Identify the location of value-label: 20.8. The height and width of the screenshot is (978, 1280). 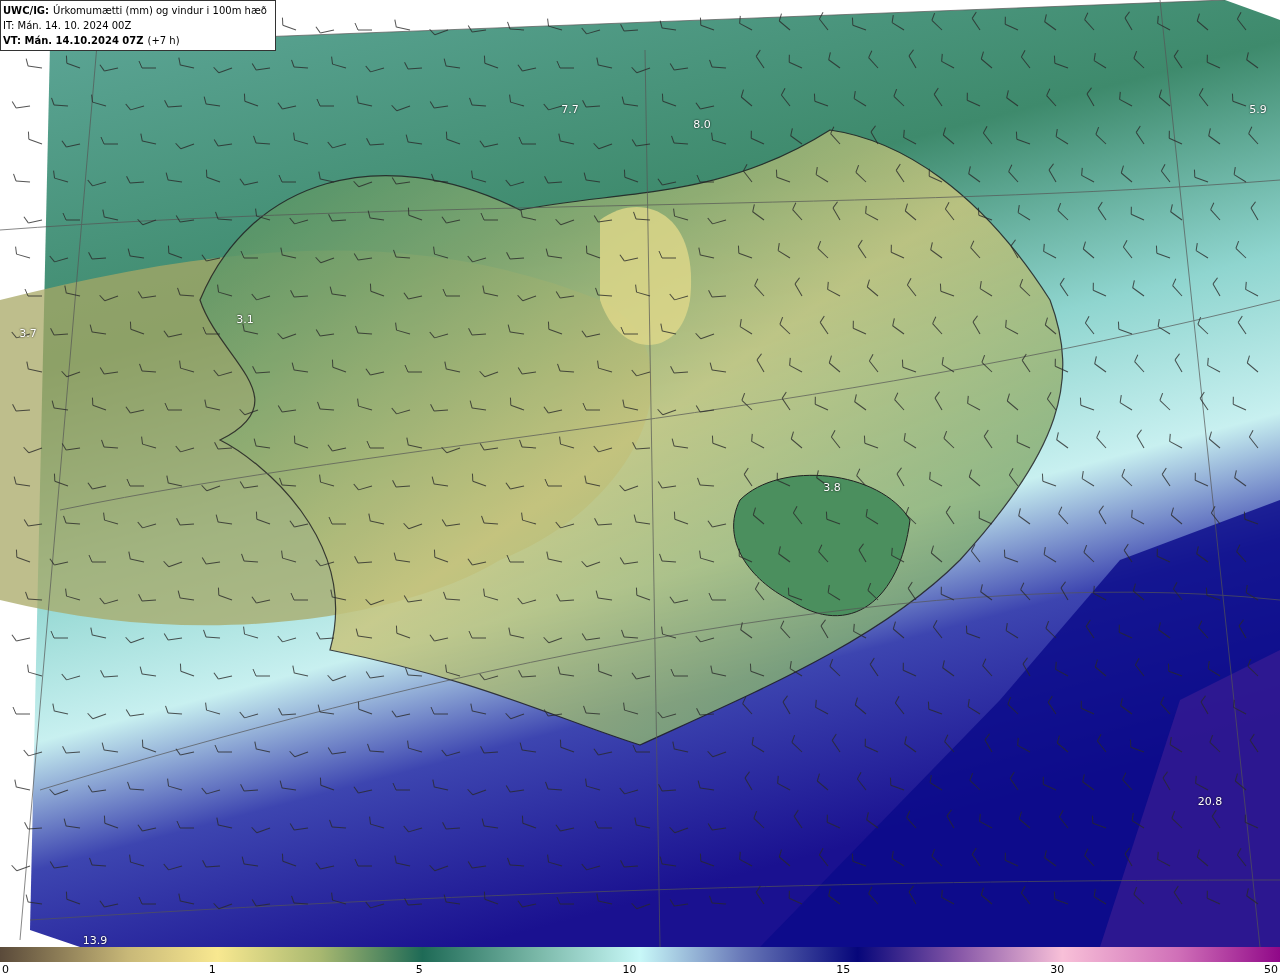
(1210, 801).